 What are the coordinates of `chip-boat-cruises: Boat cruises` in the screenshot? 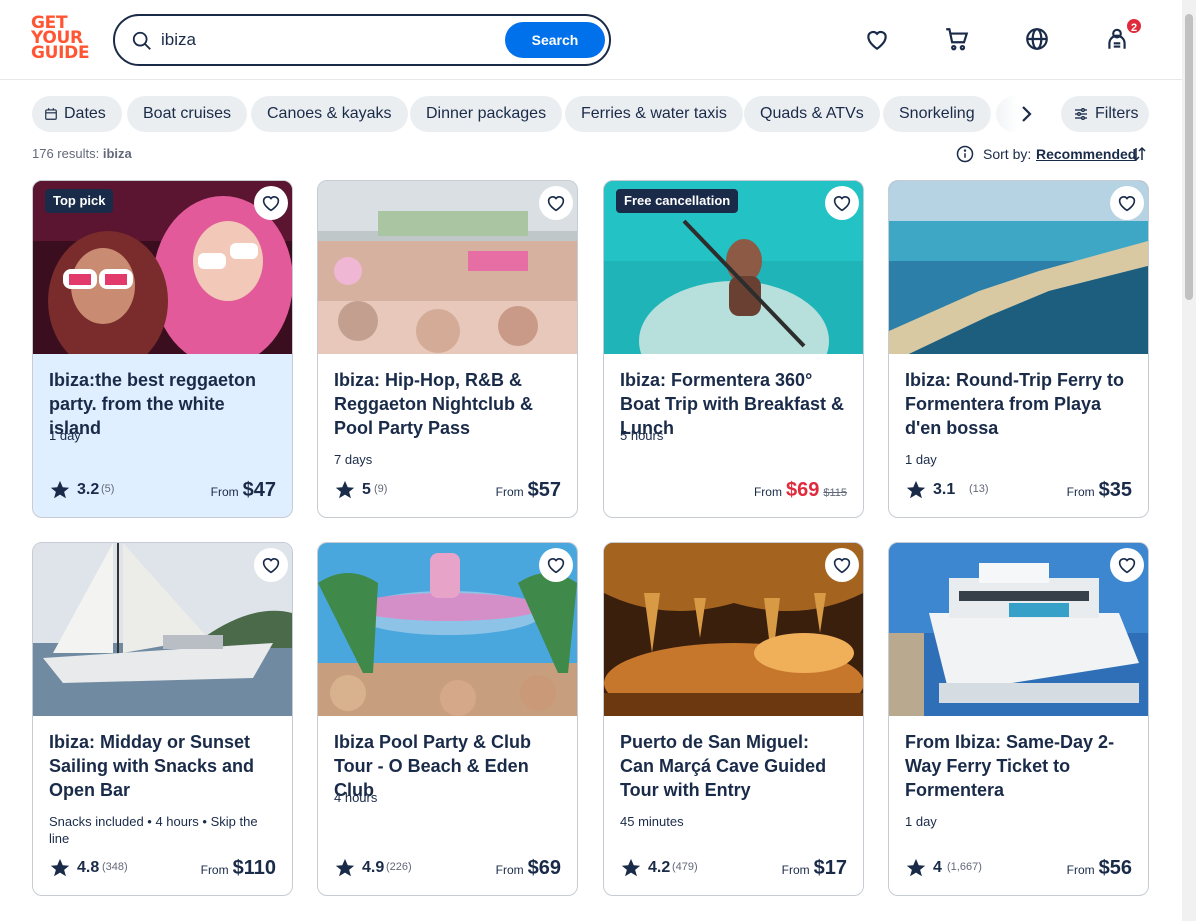 It's located at (187, 114).